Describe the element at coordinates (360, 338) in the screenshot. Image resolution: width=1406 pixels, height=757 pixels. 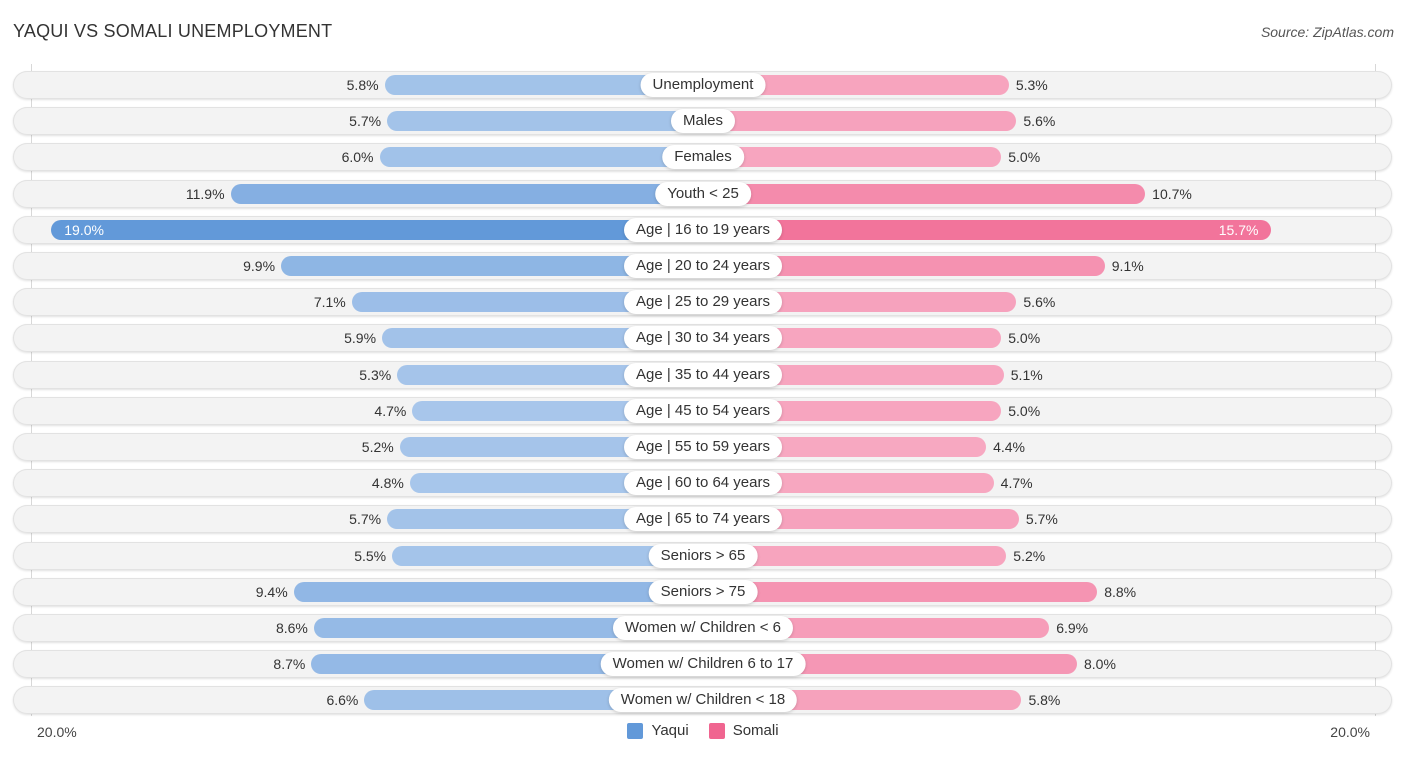
I see `value-label-yaqui: 5.9%` at that location.